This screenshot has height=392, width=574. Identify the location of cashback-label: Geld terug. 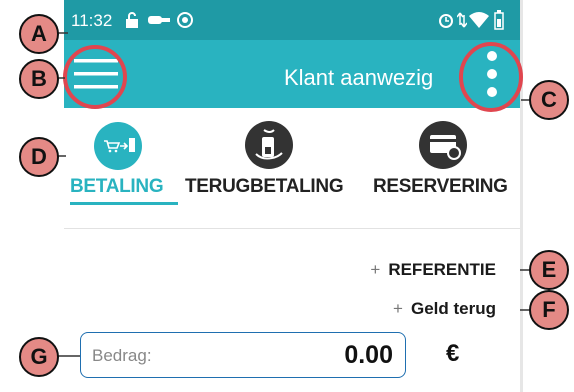
(453, 308).